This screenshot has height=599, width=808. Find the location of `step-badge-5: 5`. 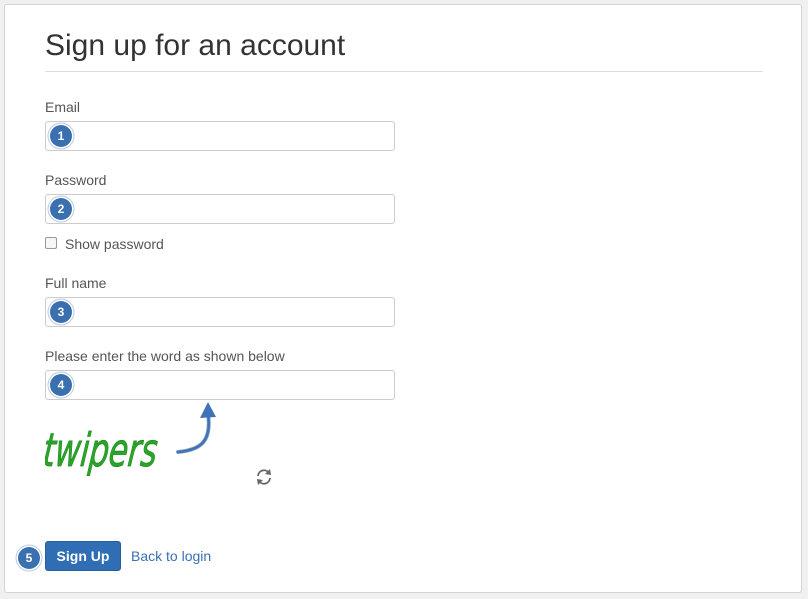

step-badge-5: 5 is located at coordinates (29, 558).